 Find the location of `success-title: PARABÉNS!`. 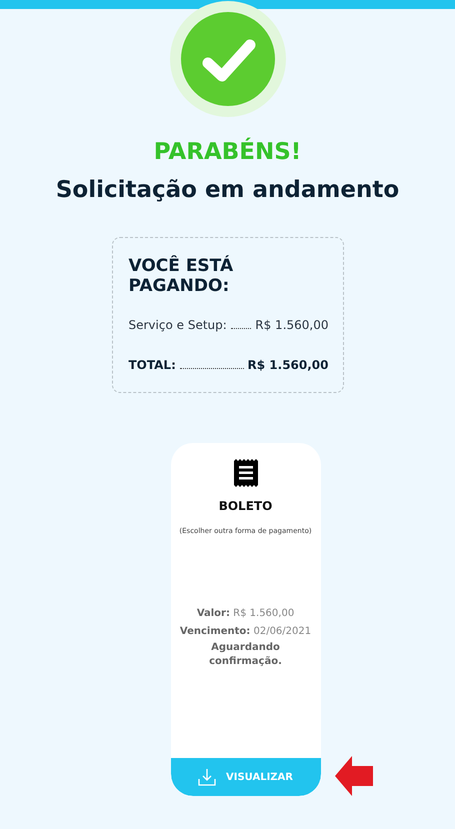

success-title: PARABÉNS! is located at coordinates (228, 152).